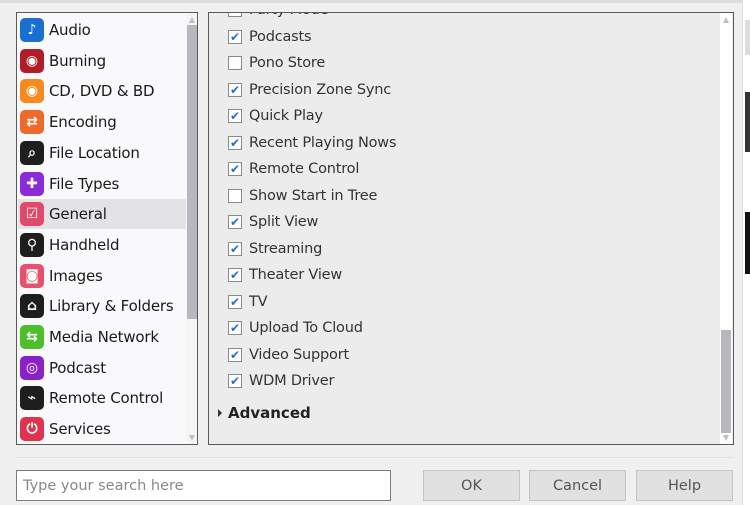 The width and height of the screenshot is (750, 505). What do you see at coordinates (70, 30) in the screenshot?
I see `sidebar-item-label: Audio` at bounding box center [70, 30].